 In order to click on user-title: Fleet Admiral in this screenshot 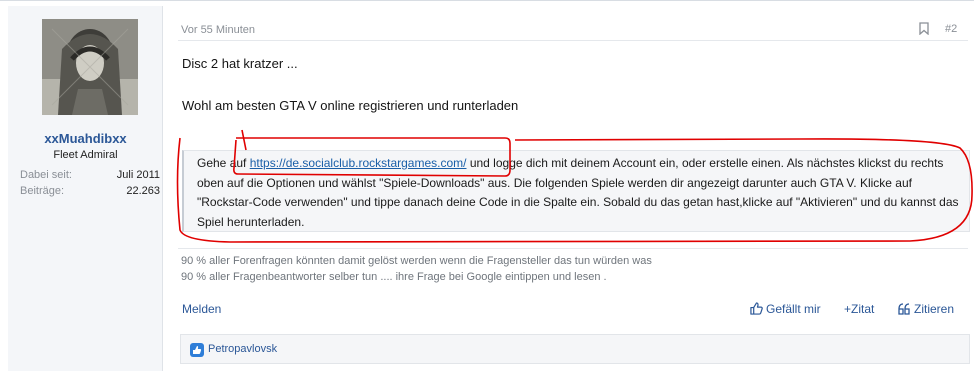, I will do `click(85, 155)`.